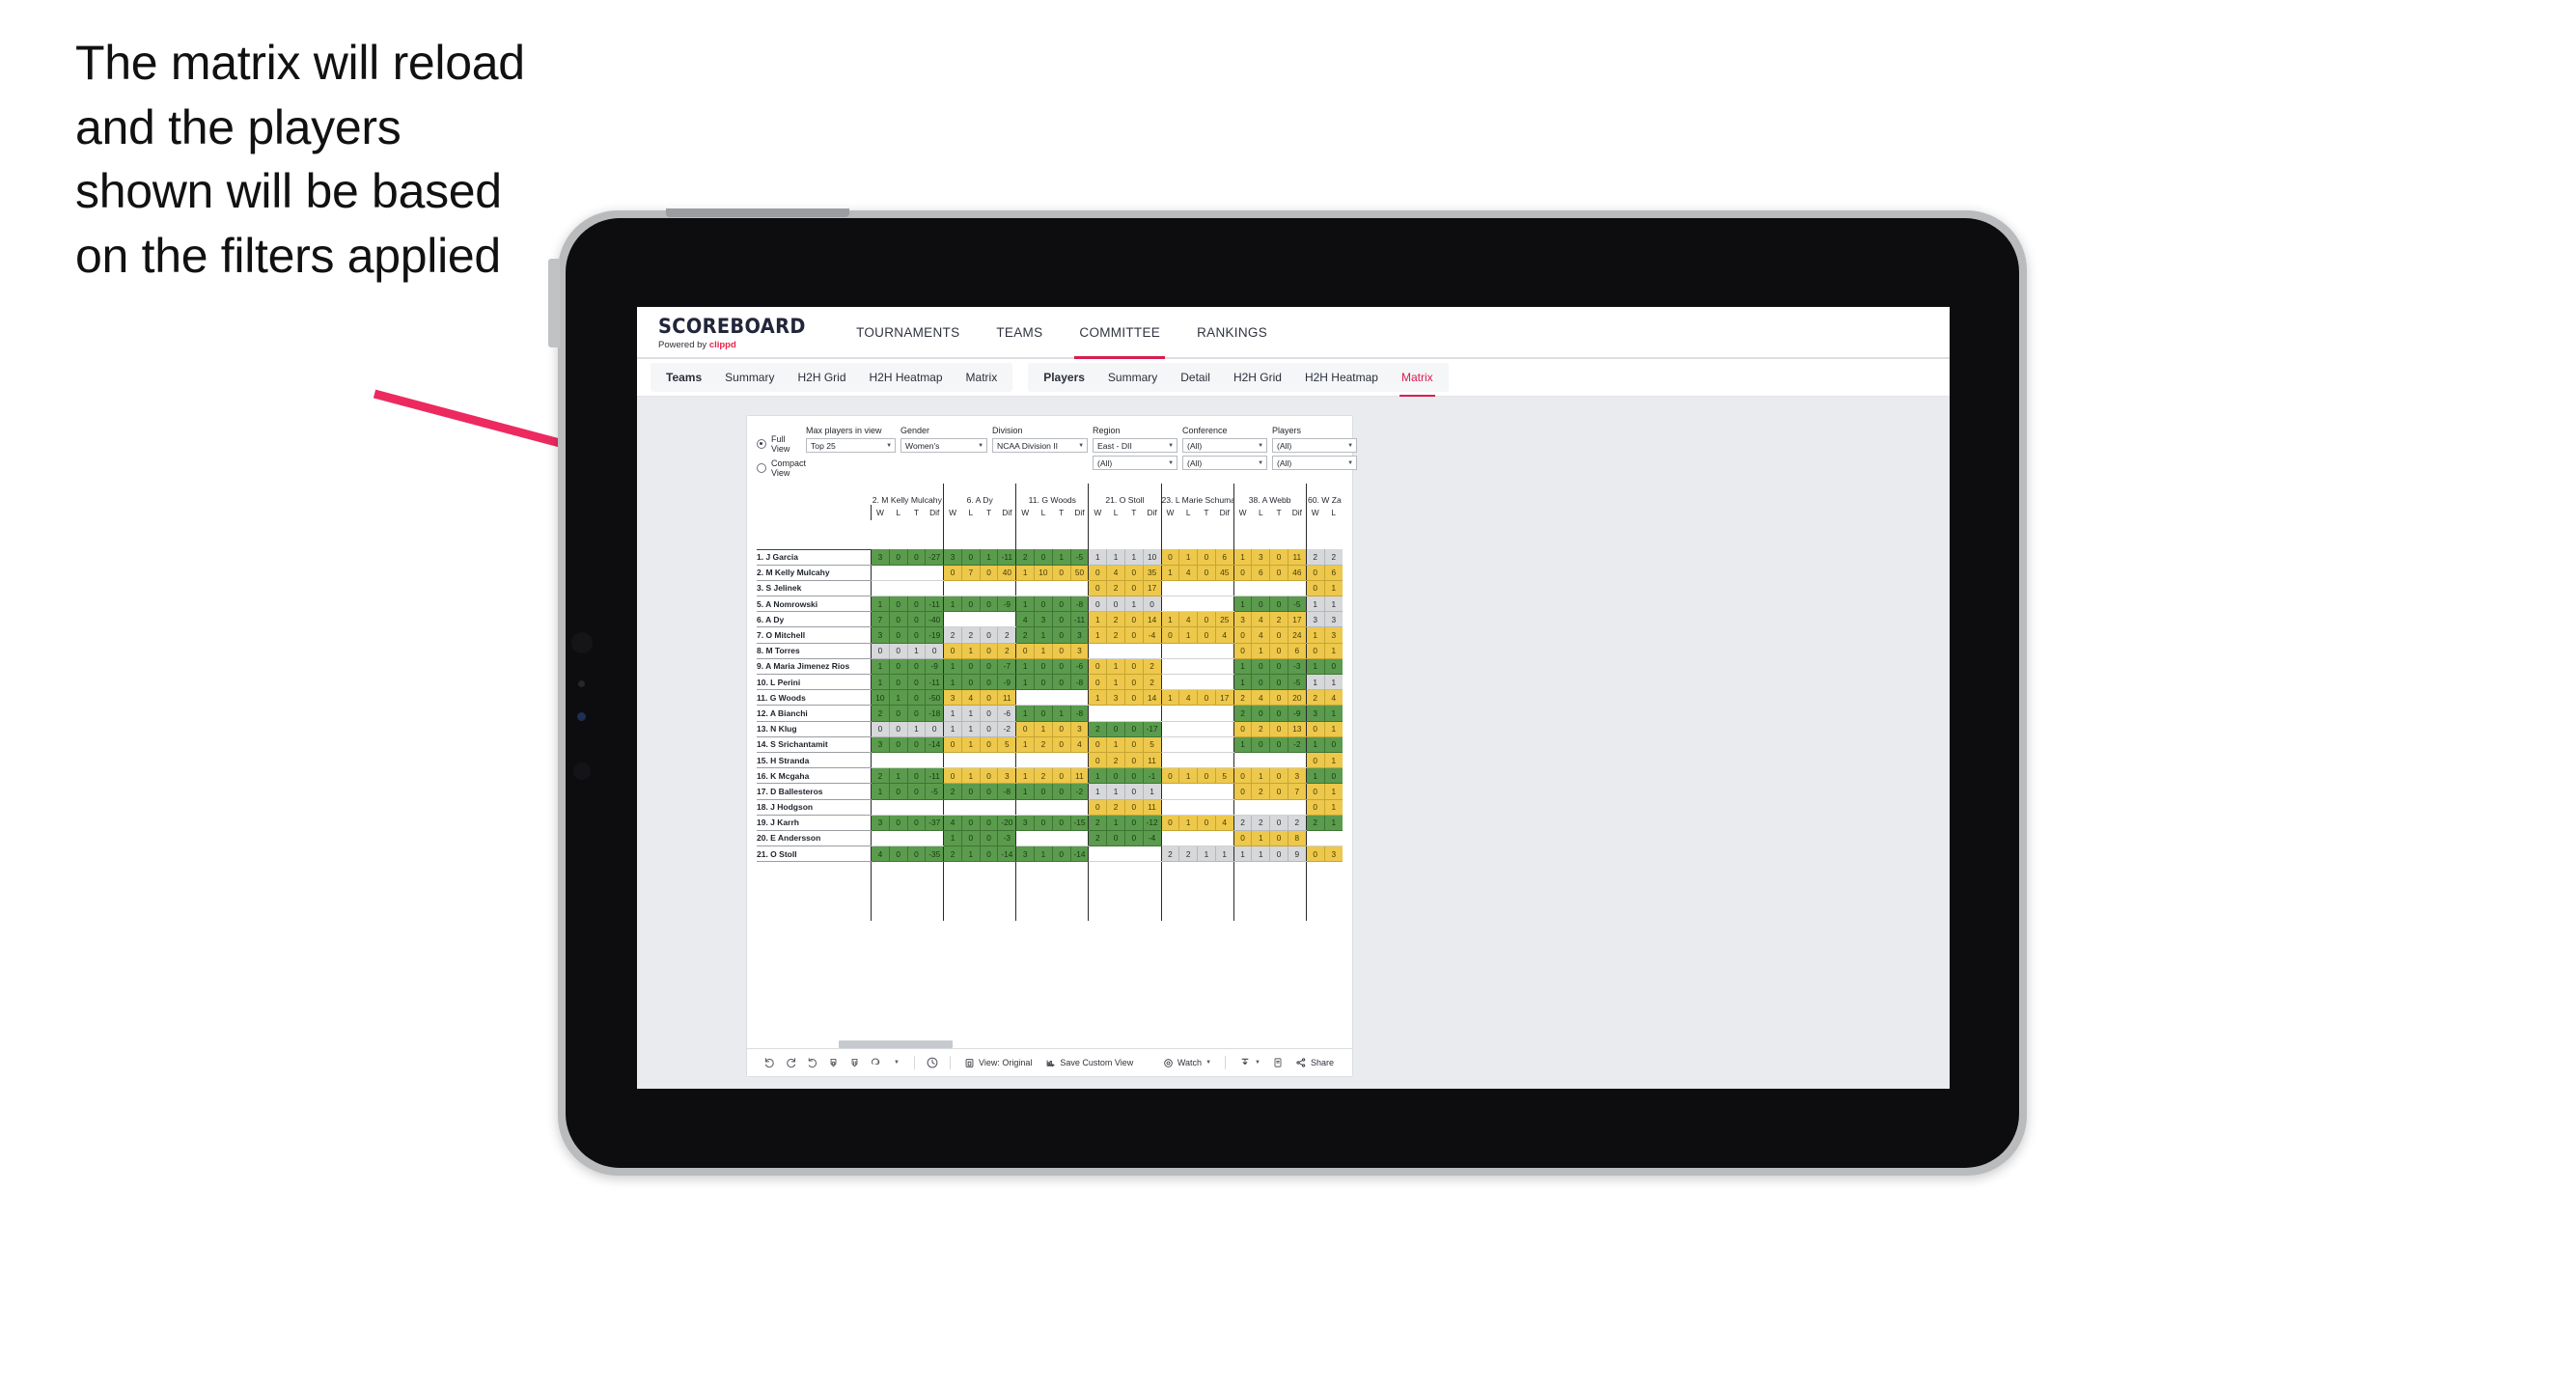 The image size is (2576, 1386). I want to click on subnav-players-matrix: Matrix, so click(1417, 380).